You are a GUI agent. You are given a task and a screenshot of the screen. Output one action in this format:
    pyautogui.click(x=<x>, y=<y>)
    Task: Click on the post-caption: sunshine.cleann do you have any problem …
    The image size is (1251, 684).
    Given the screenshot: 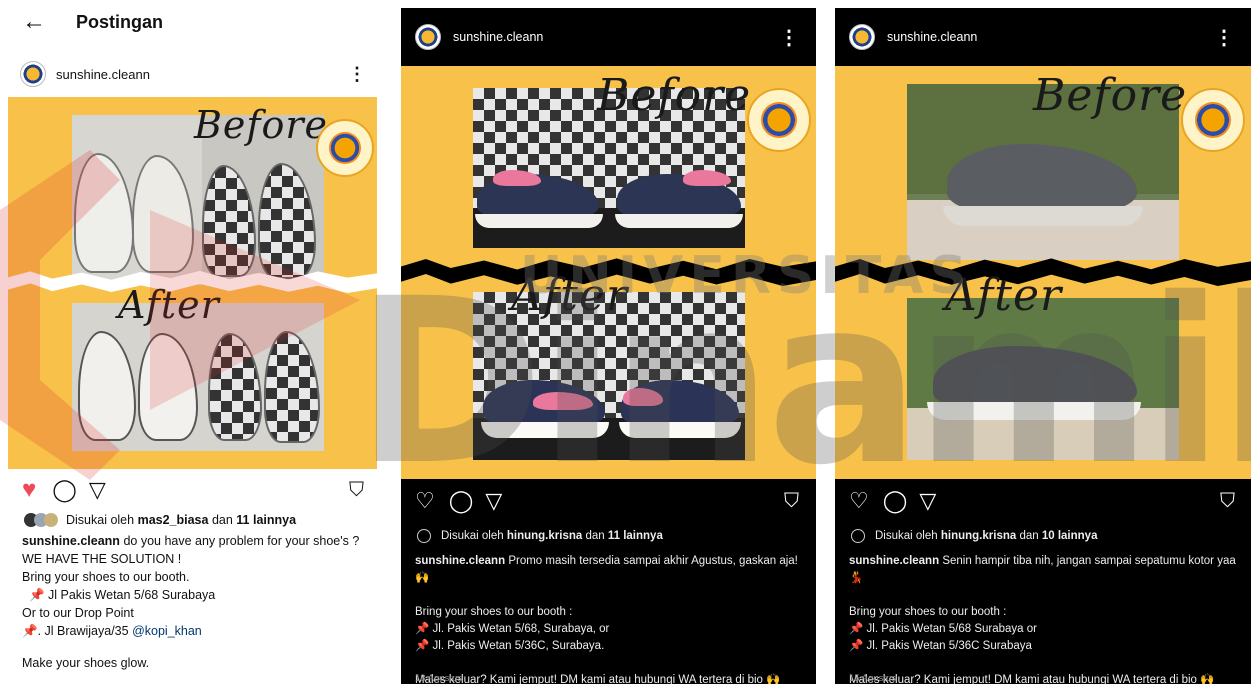 What is the action you would take?
    pyautogui.click(x=197, y=602)
    